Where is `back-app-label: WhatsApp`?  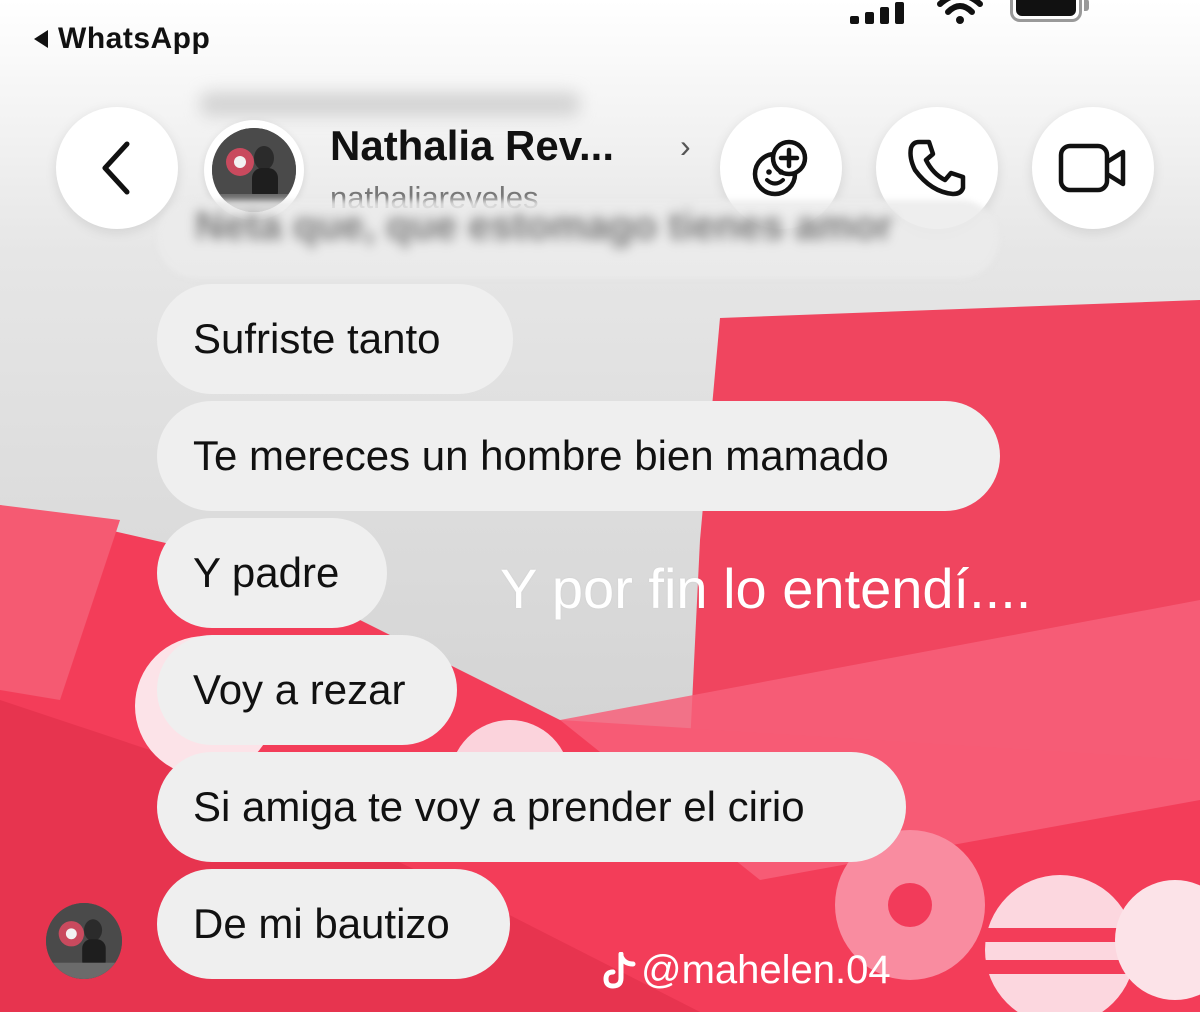 back-app-label: WhatsApp is located at coordinates (134, 38).